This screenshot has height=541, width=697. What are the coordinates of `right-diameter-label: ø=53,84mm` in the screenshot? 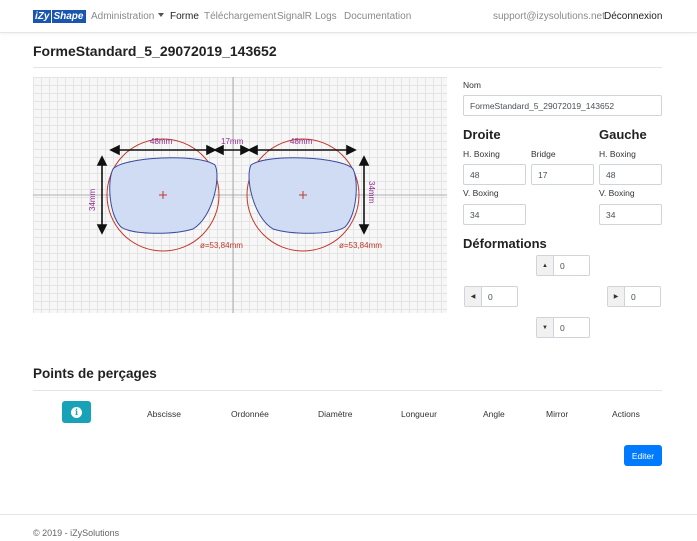 It's located at (360, 245).